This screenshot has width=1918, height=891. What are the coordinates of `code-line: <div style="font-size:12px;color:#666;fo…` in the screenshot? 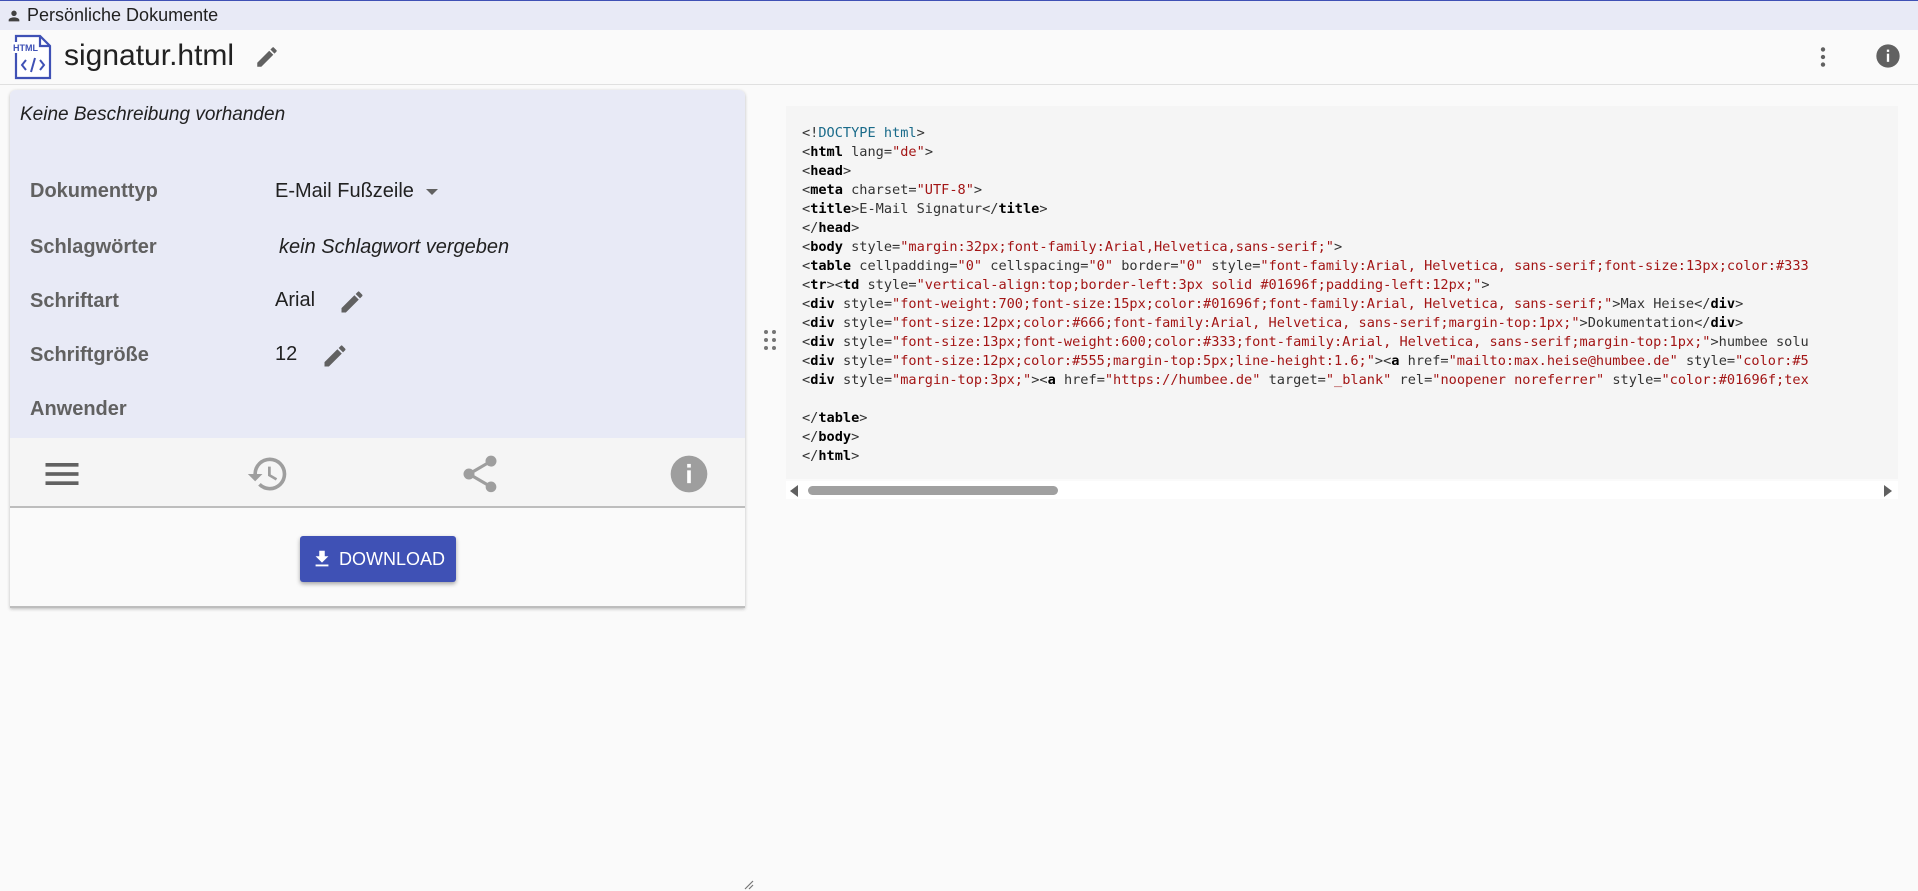 It's located at (1273, 323).